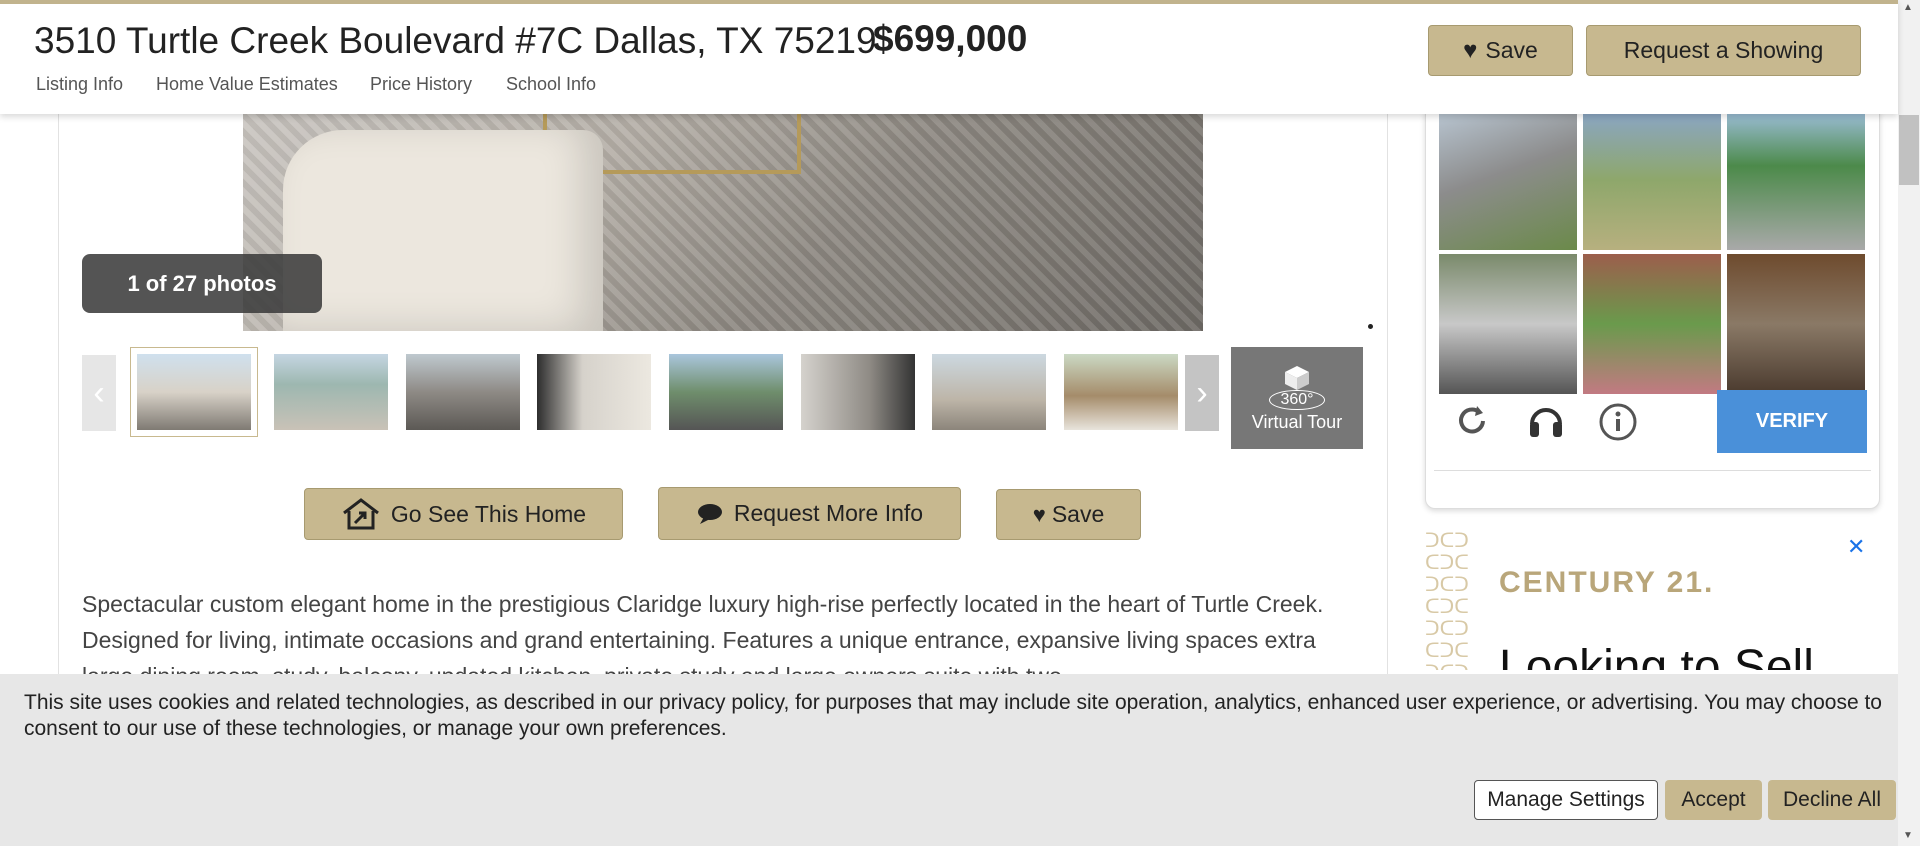  What do you see at coordinates (828, 513) in the screenshot?
I see `request-more-info-label: Request More Info` at bounding box center [828, 513].